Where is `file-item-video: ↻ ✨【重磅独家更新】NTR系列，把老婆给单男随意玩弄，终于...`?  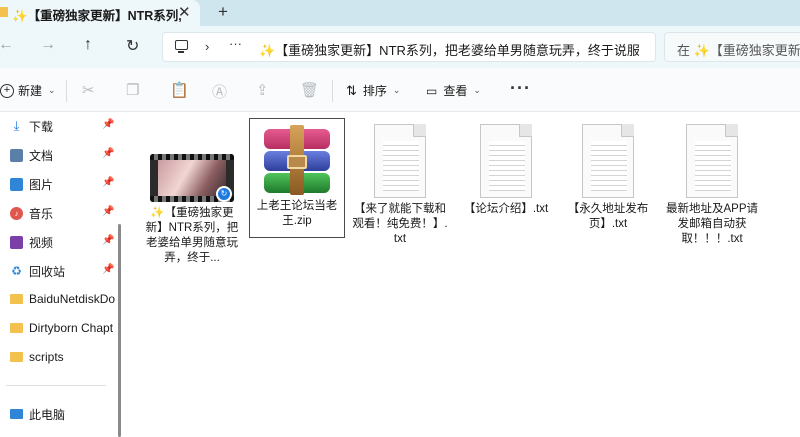
file-item-video: ↻ ✨【重磅独家更新】NTR系列，把老婆给单男随意玩弄，终于... is located at coordinates (192, 210).